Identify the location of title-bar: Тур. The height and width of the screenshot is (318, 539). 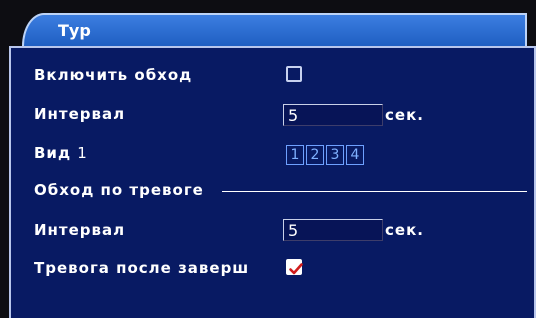
(268, 23).